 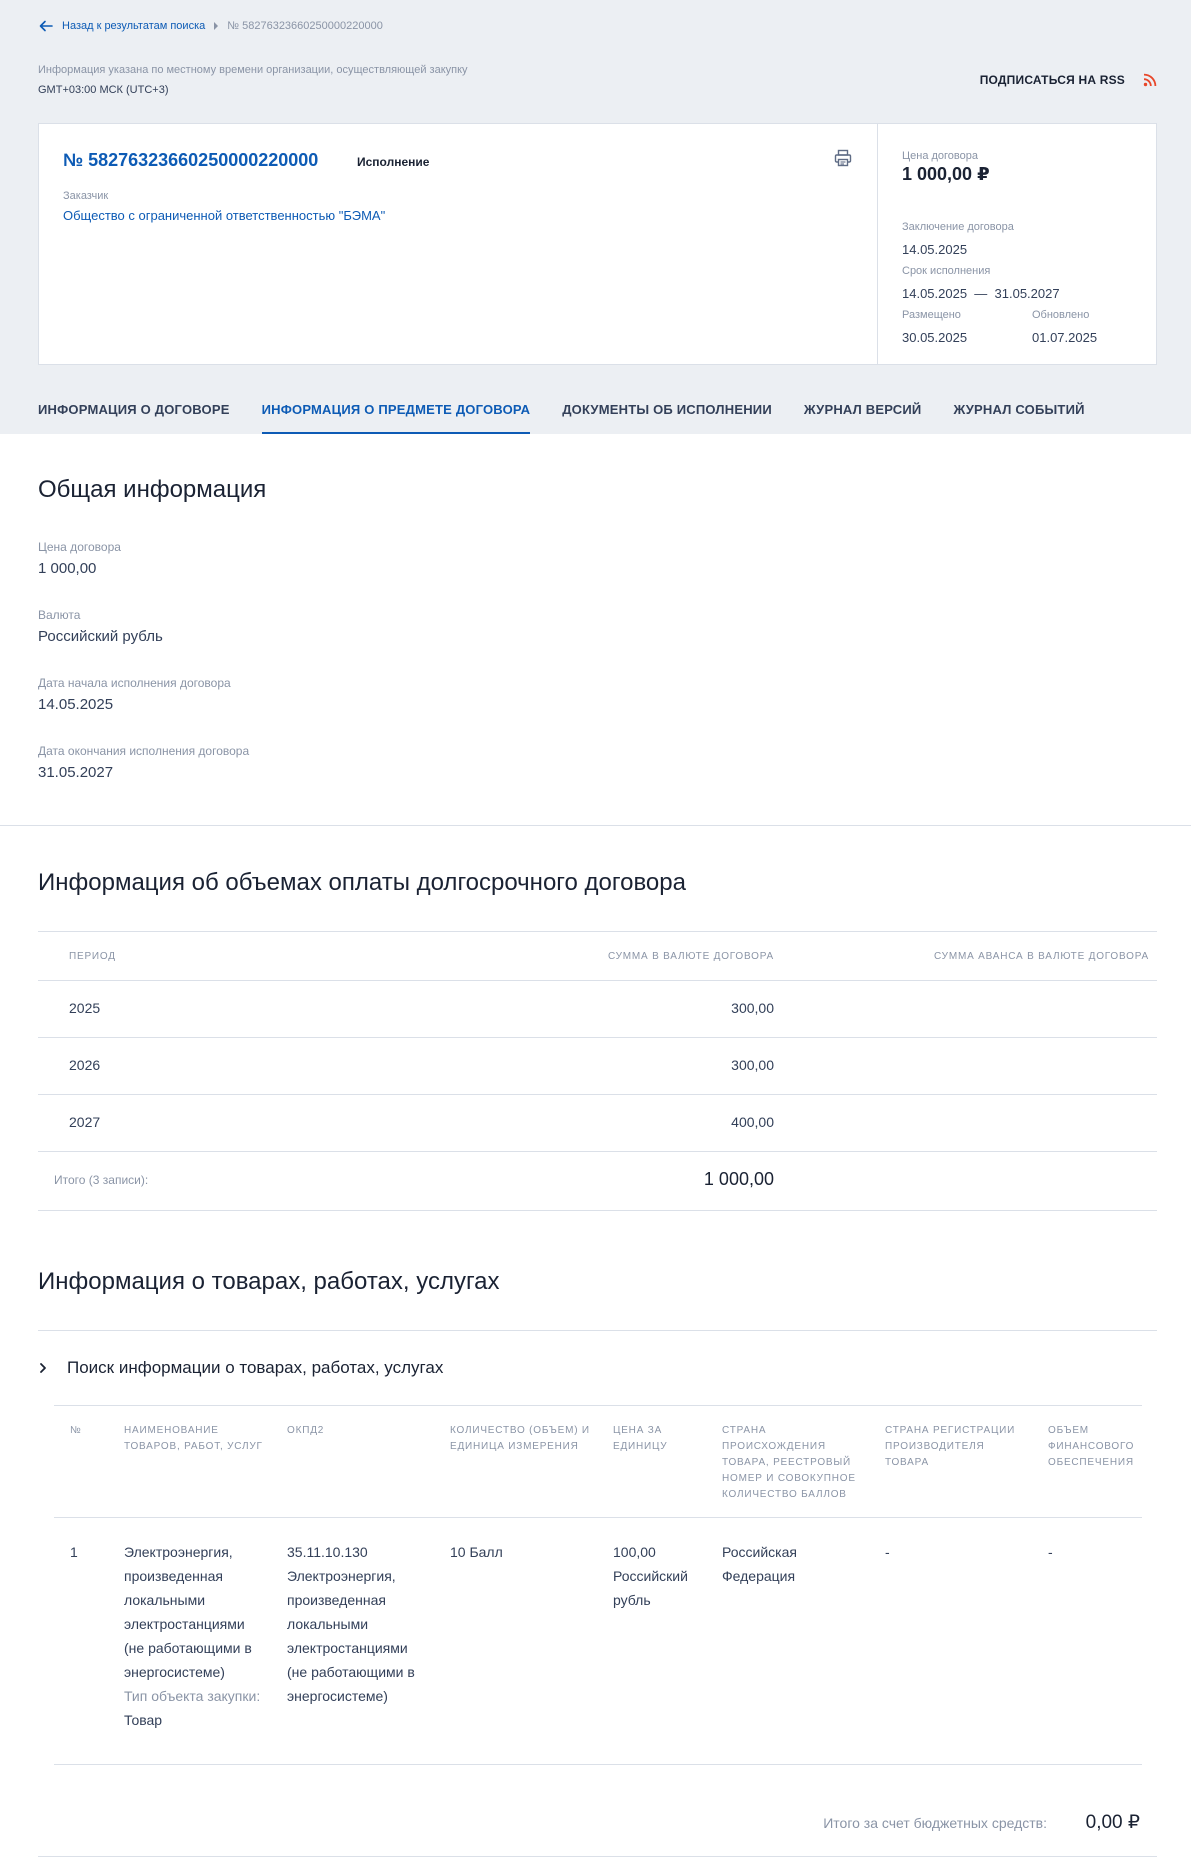 What do you see at coordinates (306, 1430) in the screenshot?
I see `col-okpd: ОКПД2` at bounding box center [306, 1430].